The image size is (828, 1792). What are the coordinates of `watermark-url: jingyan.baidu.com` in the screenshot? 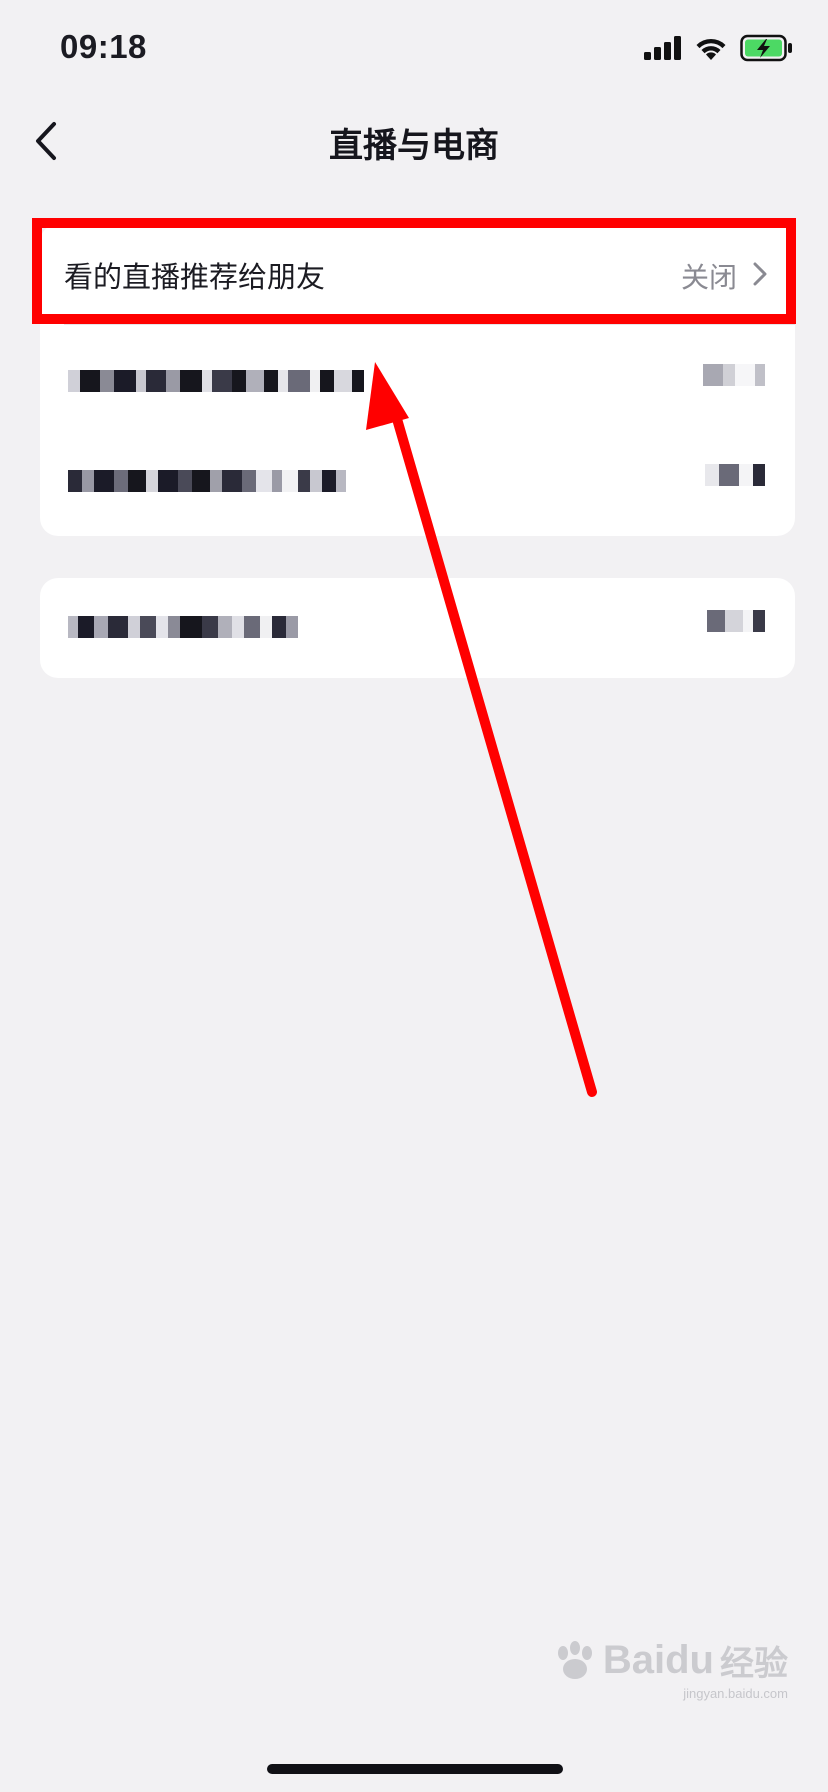 It's located at (735, 1693).